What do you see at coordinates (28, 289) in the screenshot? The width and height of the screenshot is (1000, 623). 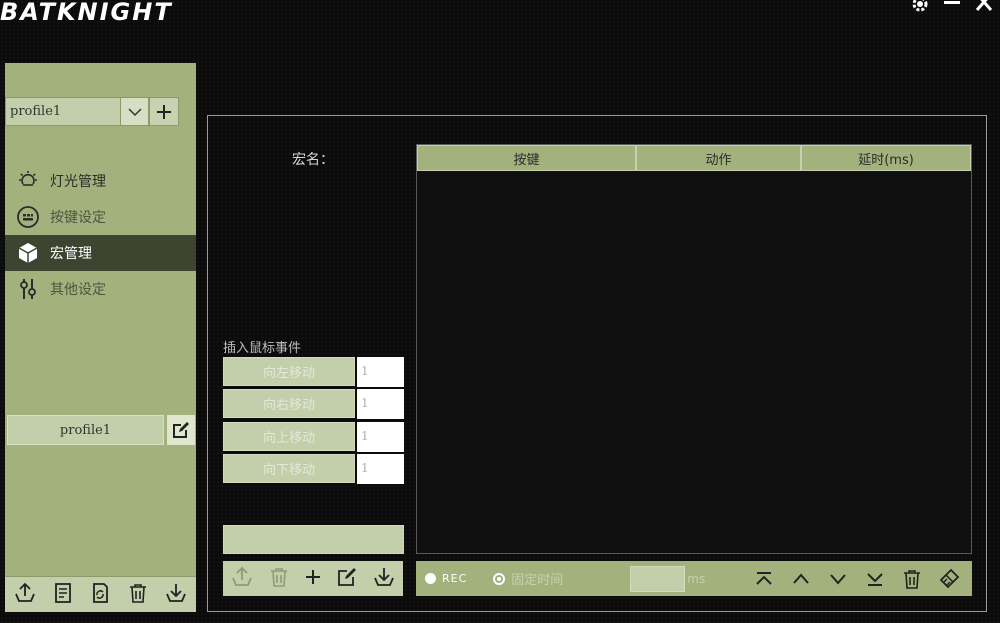 I see `sliders-icon` at bounding box center [28, 289].